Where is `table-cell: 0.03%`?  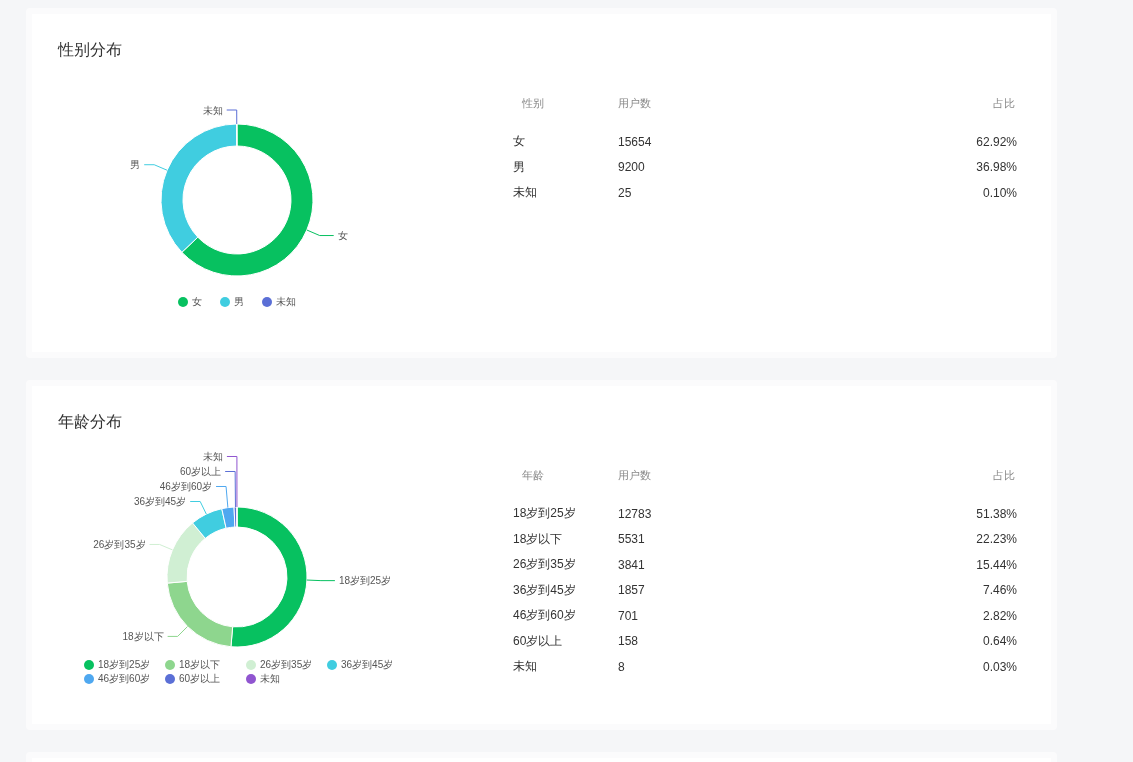 table-cell: 0.03% is located at coordinates (999, 666).